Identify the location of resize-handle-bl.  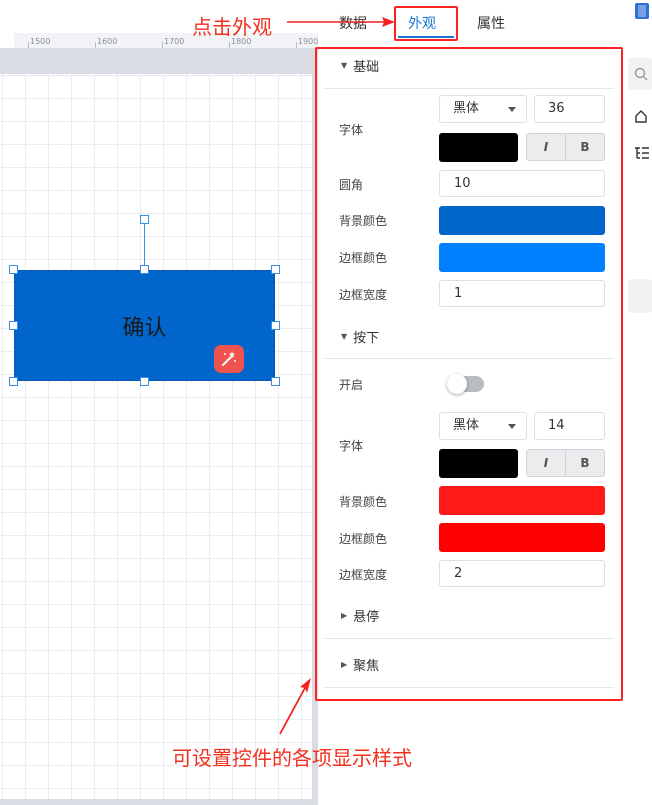
(13, 381).